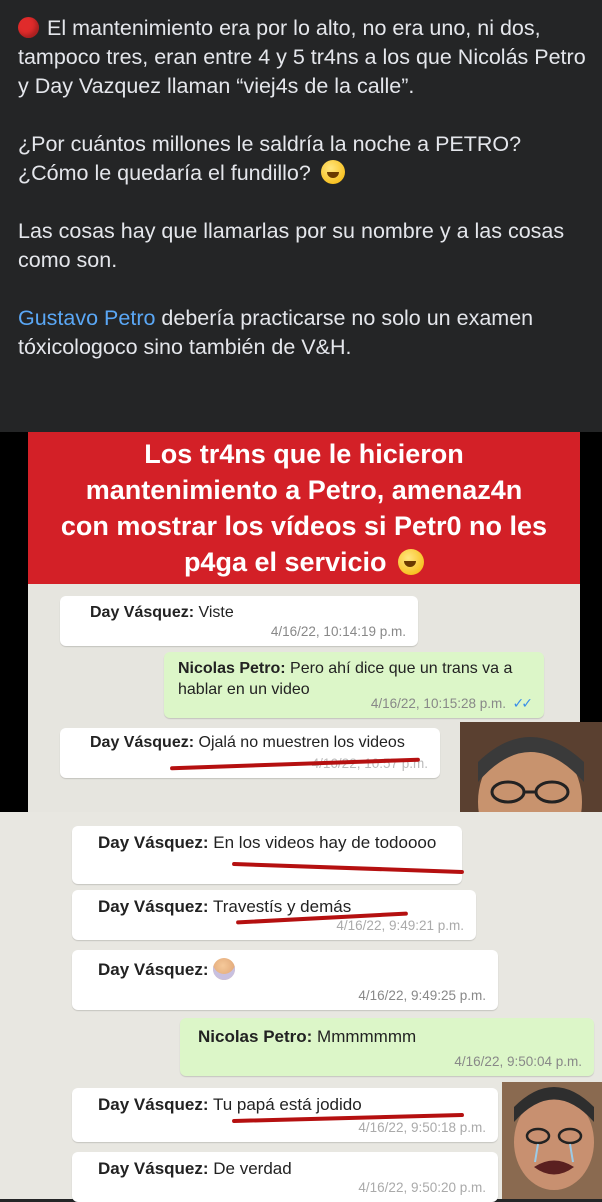  I want to click on facepalm-emoji-icon, so click(223, 969).